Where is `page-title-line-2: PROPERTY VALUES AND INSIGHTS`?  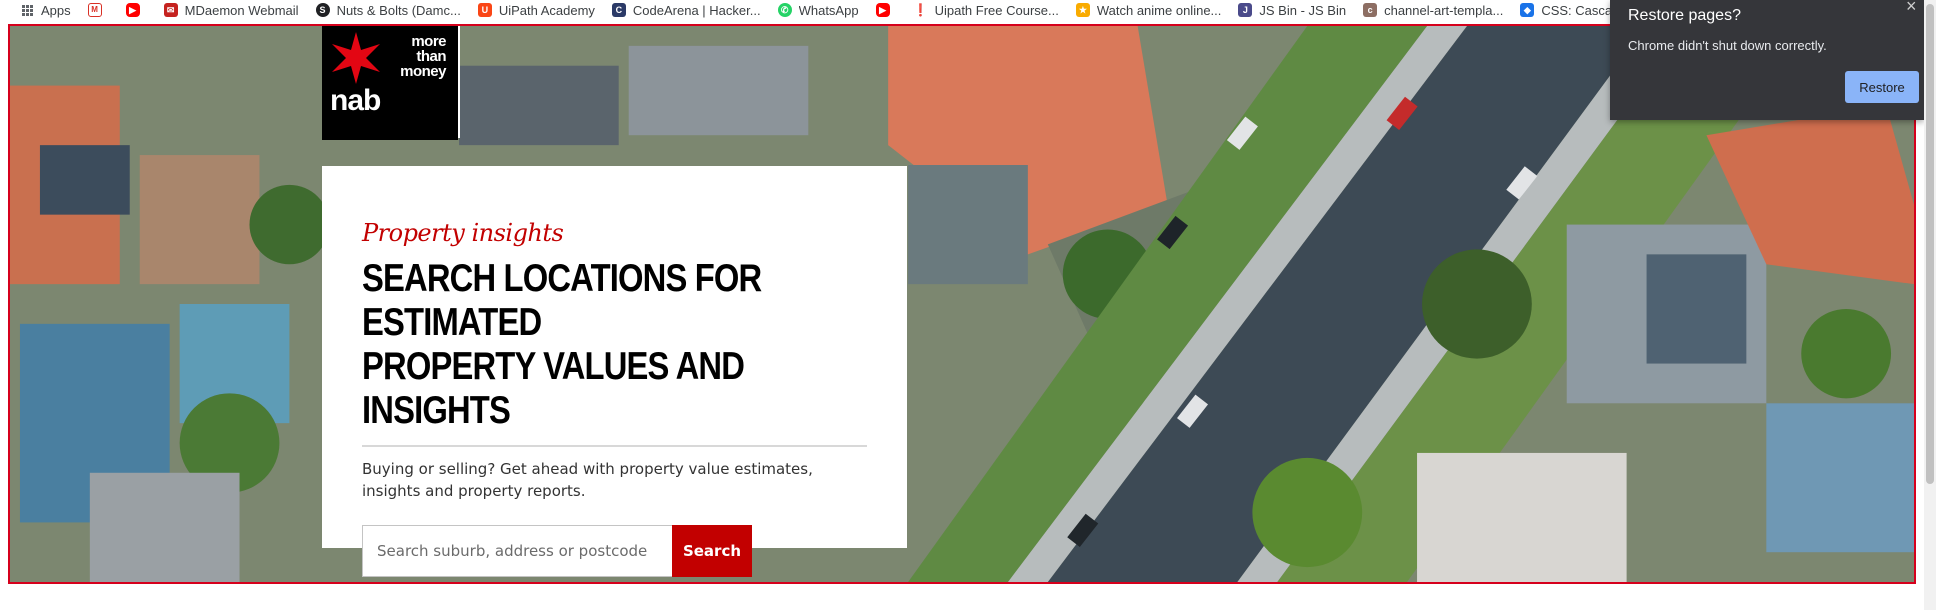
page-title-line-2: PROPERTY VALUES AND INSIGHTS is located at coordinates (553, 388).